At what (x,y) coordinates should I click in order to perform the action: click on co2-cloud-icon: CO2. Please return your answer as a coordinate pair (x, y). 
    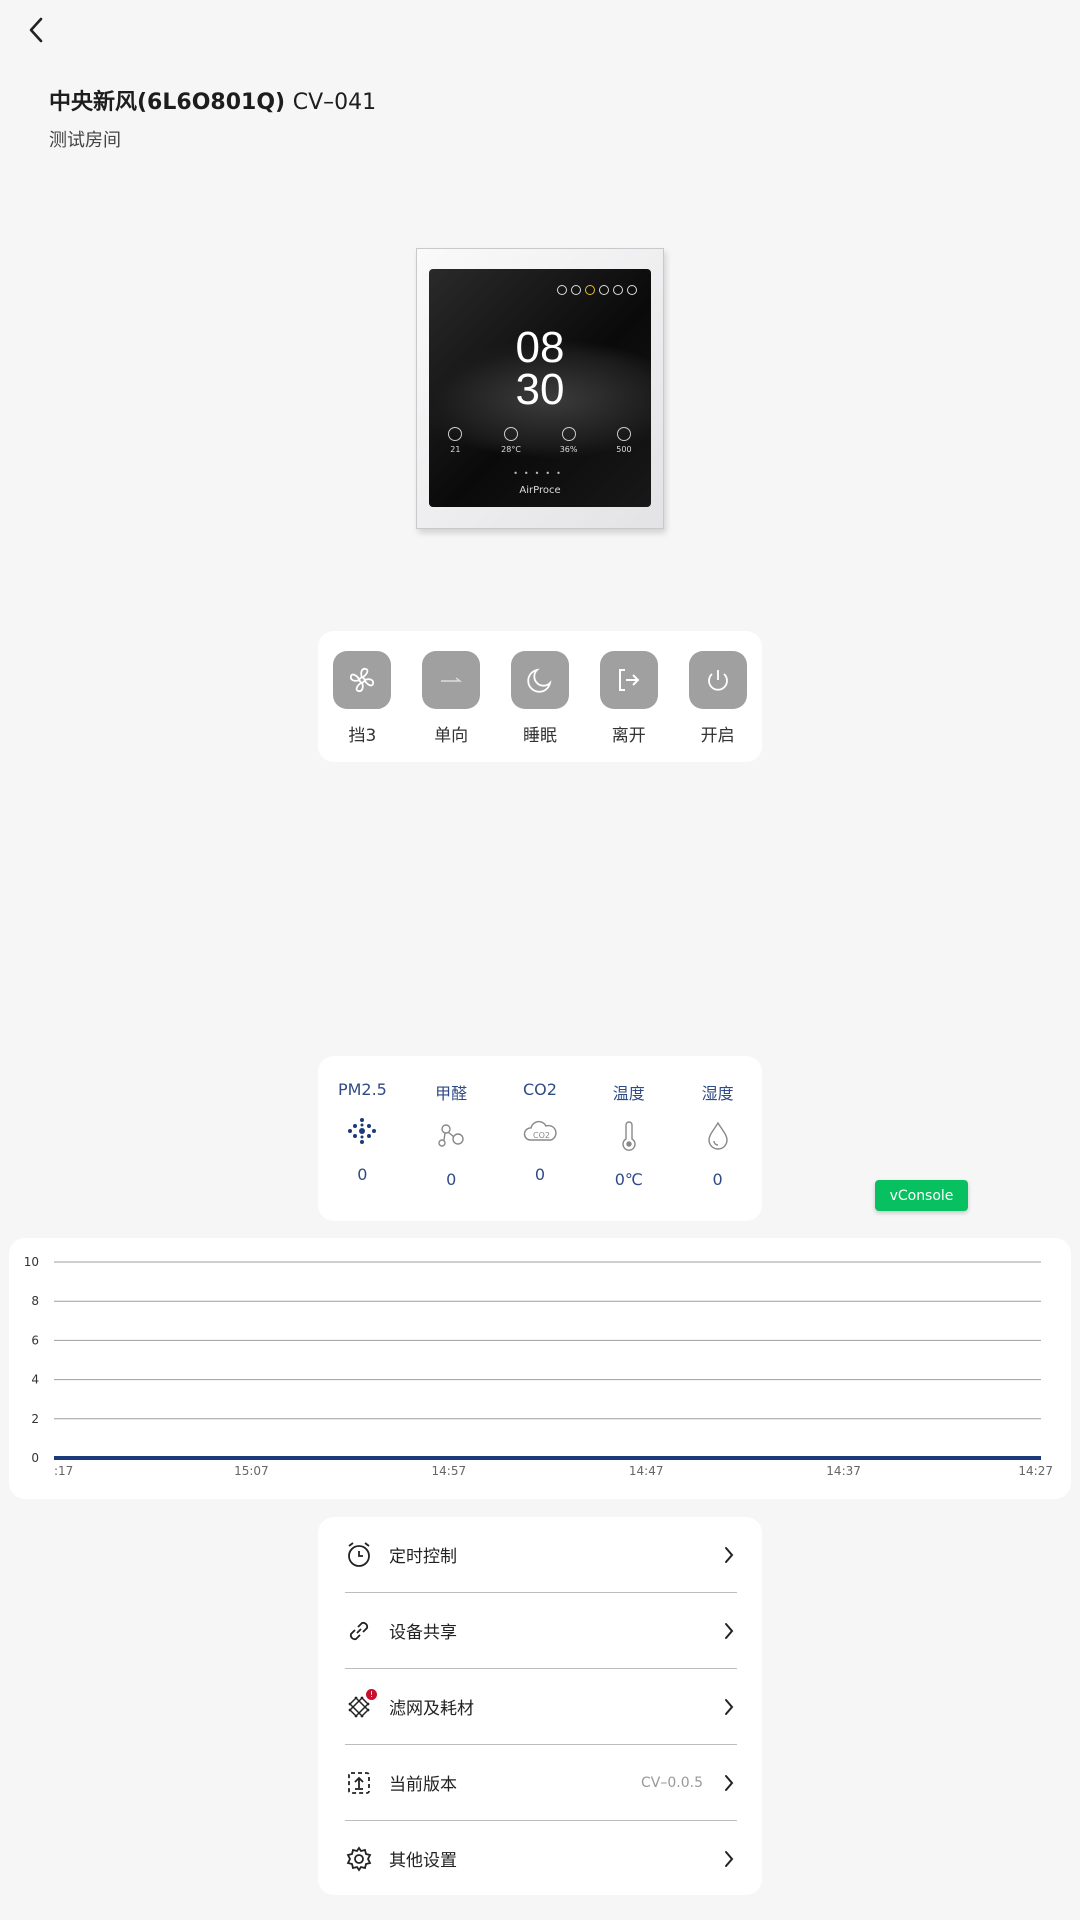
    Looking at the image, I should click on (540, 1131).